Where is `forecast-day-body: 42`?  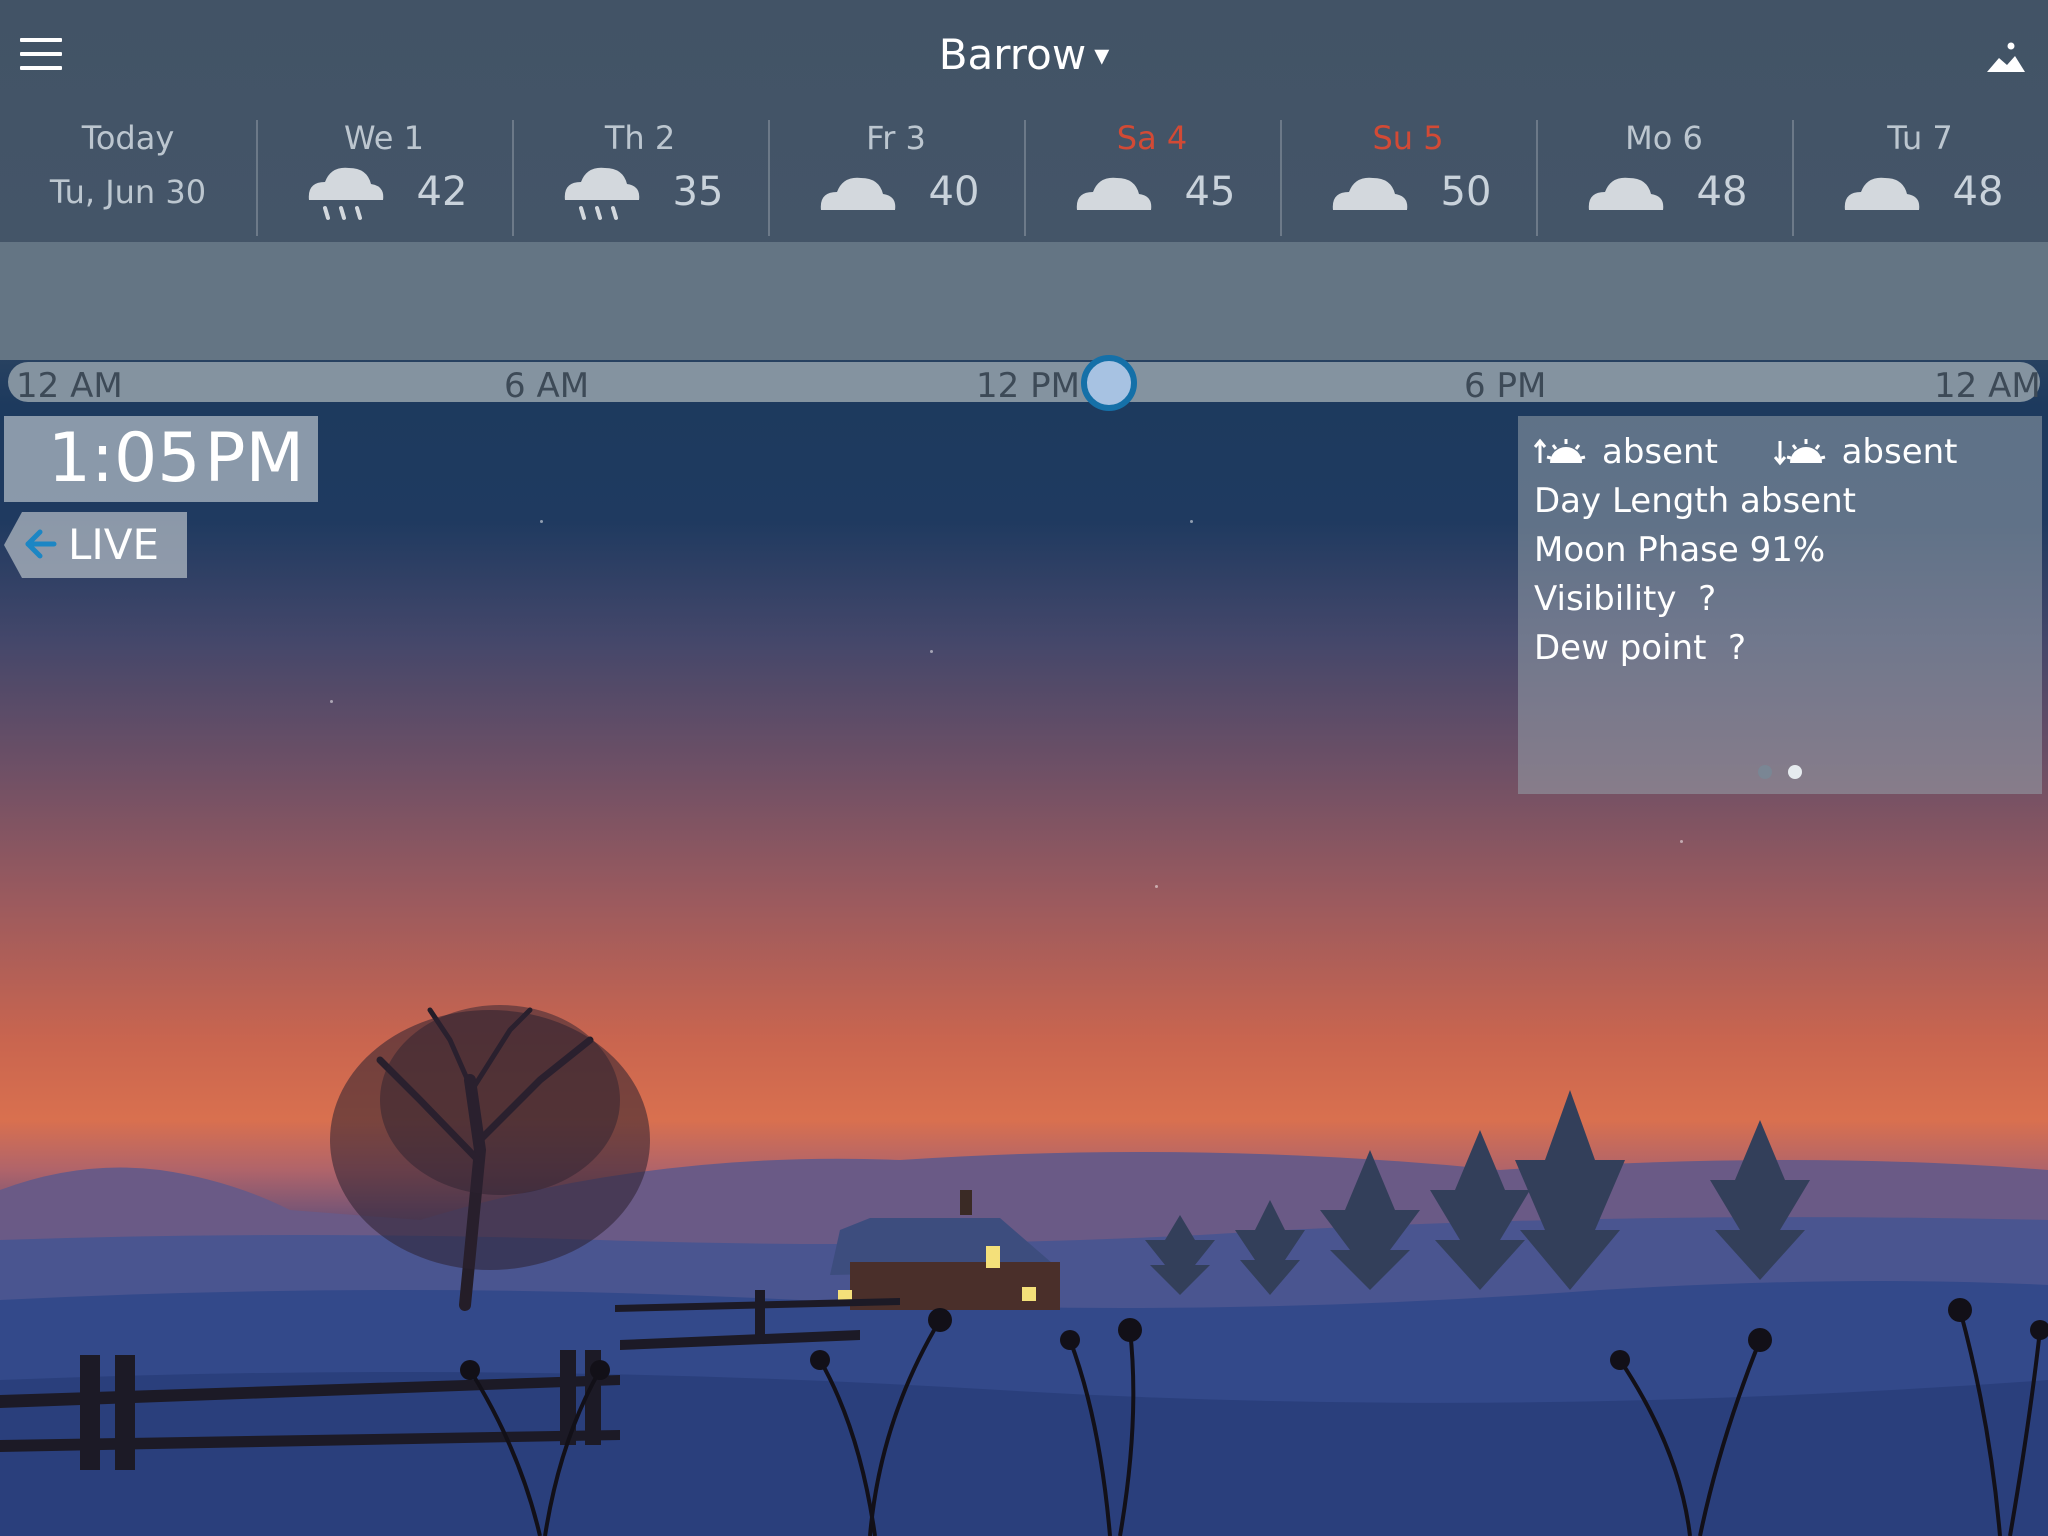
forecast-day-body: 42 is located at coordinates (384, 192).